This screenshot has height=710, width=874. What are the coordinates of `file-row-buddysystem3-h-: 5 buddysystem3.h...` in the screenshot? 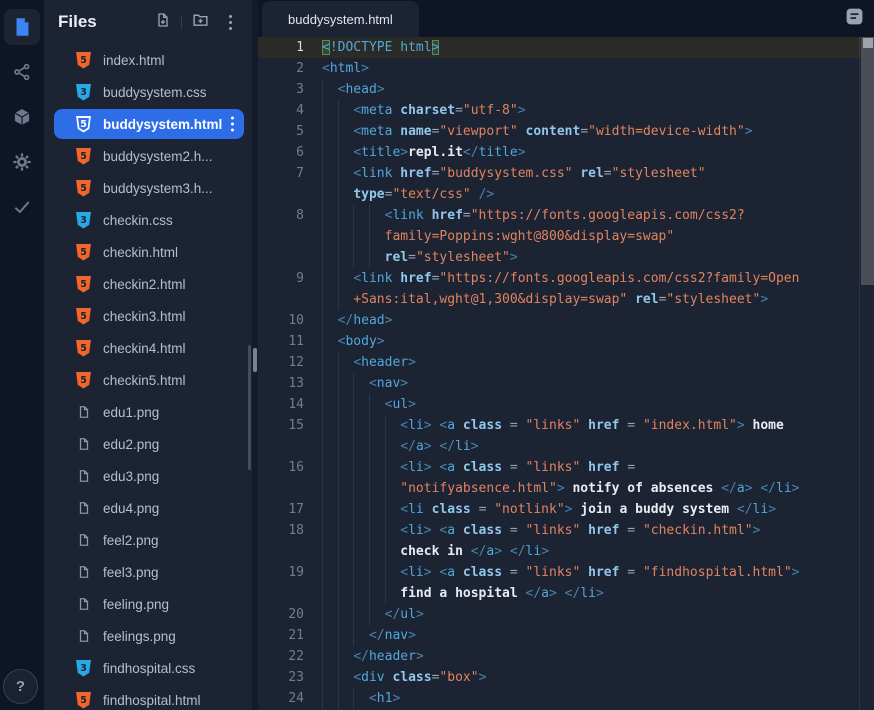 It's located at (148, 188).